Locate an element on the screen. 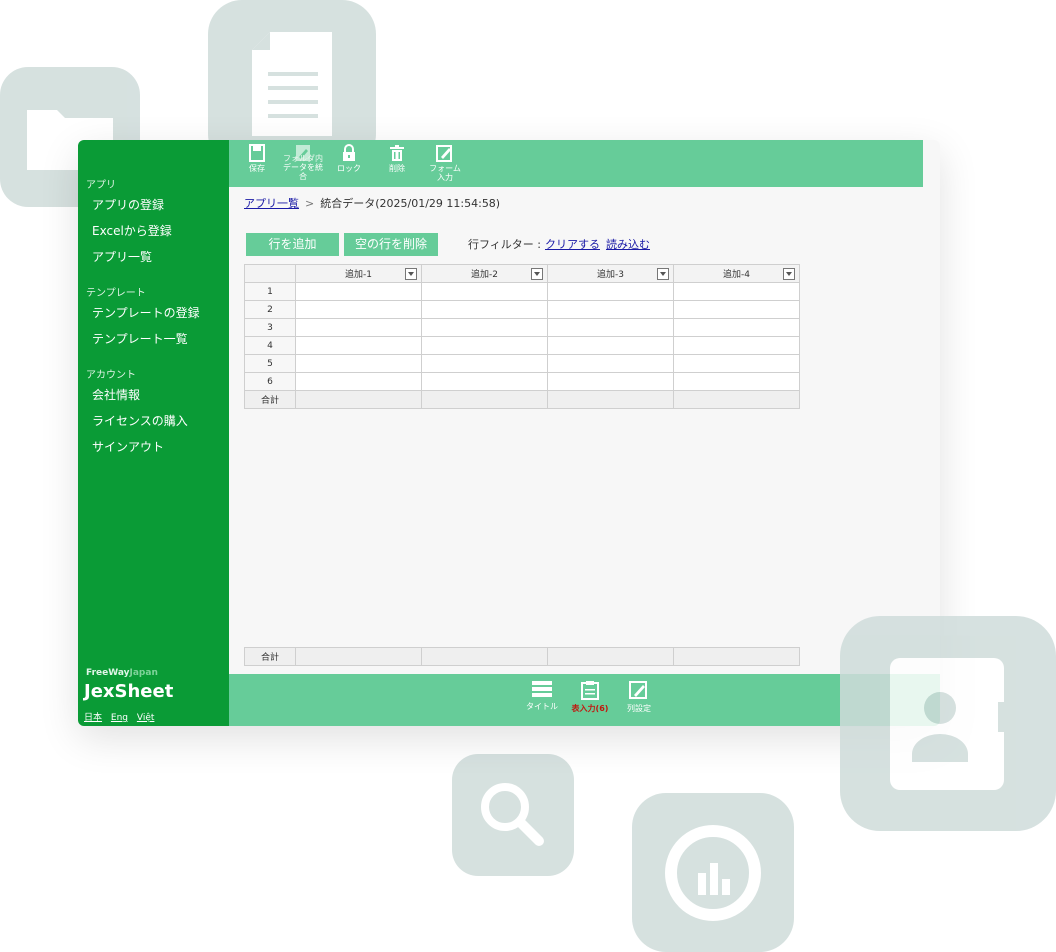 This screenshot has height=952, width=1056. delete-empty-rows-button: 空の行を削除 is located at coordinates (391, 244).